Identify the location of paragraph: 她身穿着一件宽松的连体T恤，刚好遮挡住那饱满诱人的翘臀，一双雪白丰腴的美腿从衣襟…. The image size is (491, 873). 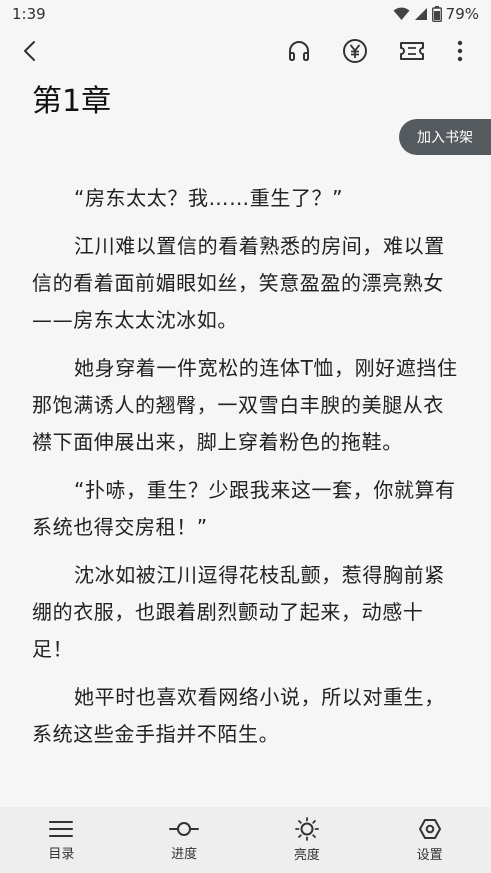
(245, 405).